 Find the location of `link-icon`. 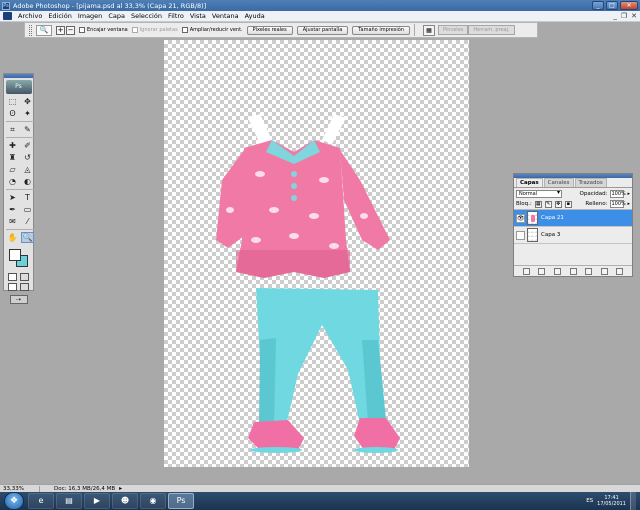

link-icon is located at coordinates (526, 271).